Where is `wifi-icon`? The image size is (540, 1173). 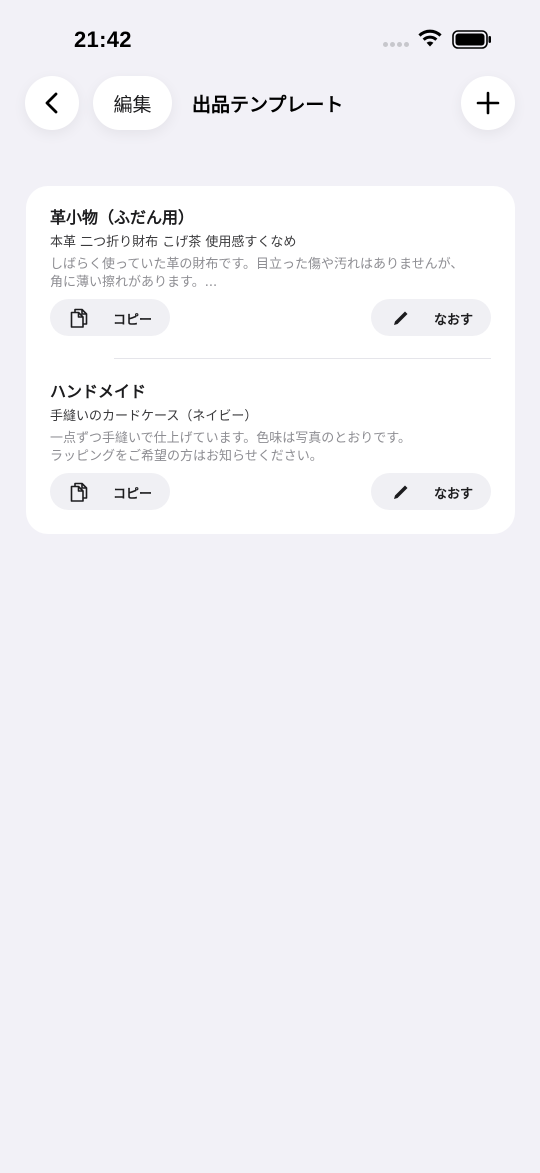
wifi-icon is located at coordinates (430, 38).